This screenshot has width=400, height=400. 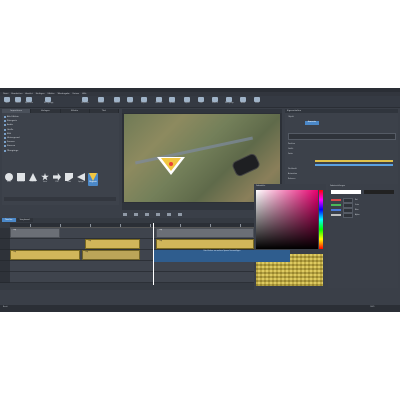 What do you see at coordinates (180, 214) in the screenshot?
I see `fullscreen-icon` at bounding box center [180, 214].